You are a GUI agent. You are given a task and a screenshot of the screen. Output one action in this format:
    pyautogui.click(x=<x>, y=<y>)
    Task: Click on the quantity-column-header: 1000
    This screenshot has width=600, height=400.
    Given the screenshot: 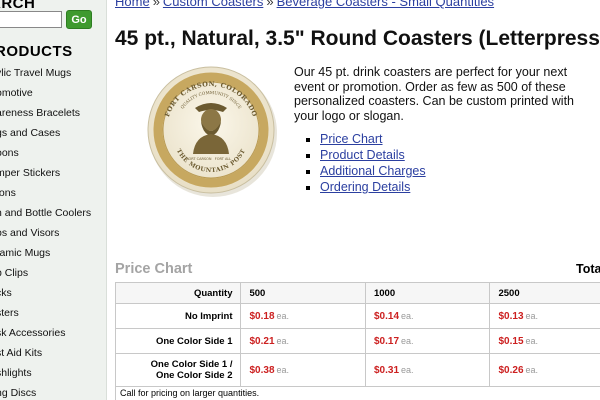 What is the action you would take?
    pyautogui.click(x=427, y=293)
    